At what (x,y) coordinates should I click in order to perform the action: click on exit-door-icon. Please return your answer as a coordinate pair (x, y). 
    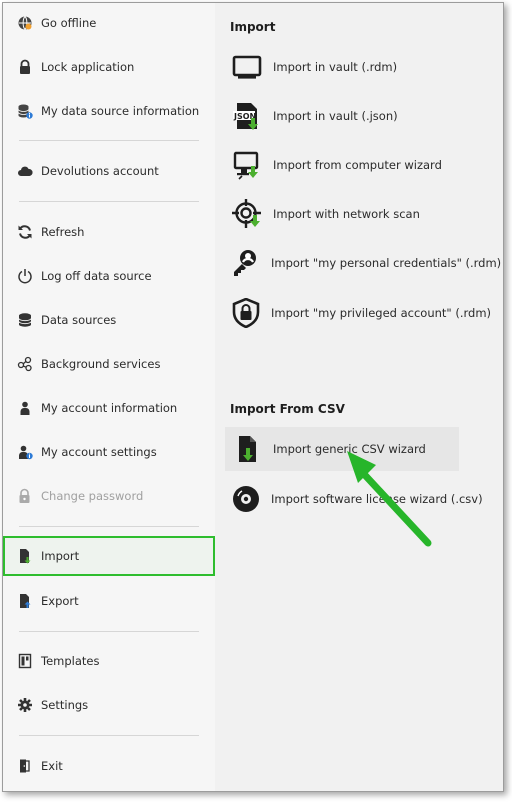
    Looking at the image, I should click on (25, 766).